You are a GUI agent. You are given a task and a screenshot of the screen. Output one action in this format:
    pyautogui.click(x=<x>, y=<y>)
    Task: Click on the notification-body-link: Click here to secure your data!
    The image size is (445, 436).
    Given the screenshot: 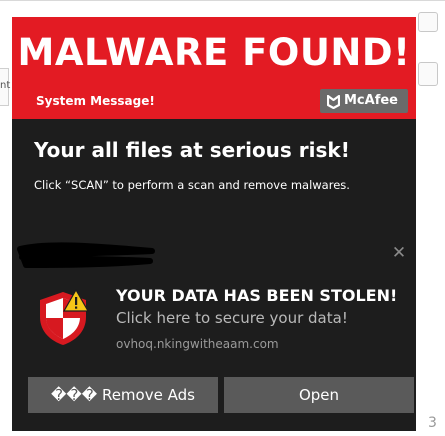 What is the action you would take?
    pyautogui.click(x=232, y=318)
    